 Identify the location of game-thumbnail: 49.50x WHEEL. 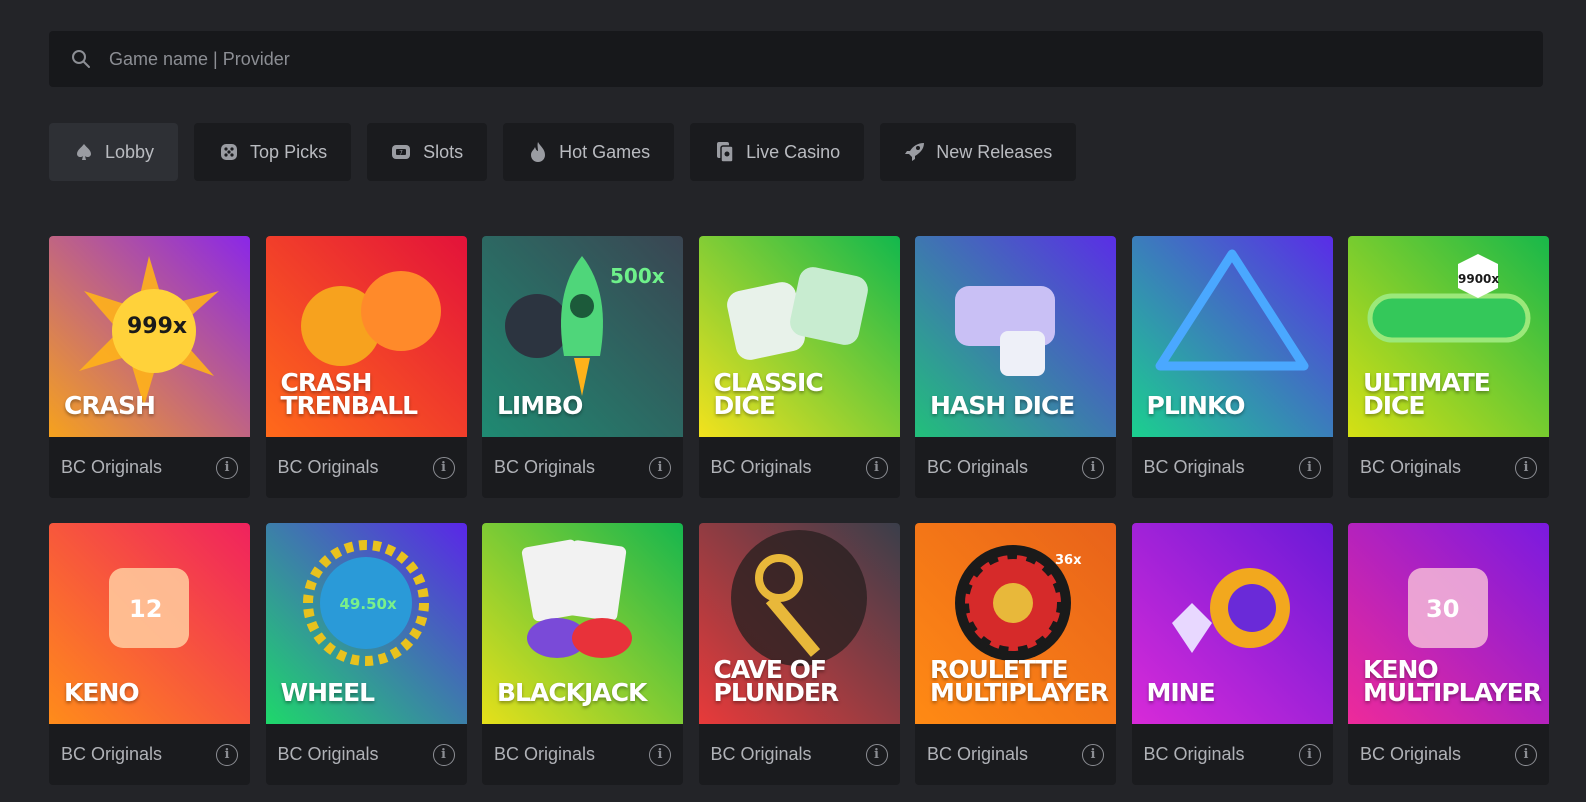
(366, 623).